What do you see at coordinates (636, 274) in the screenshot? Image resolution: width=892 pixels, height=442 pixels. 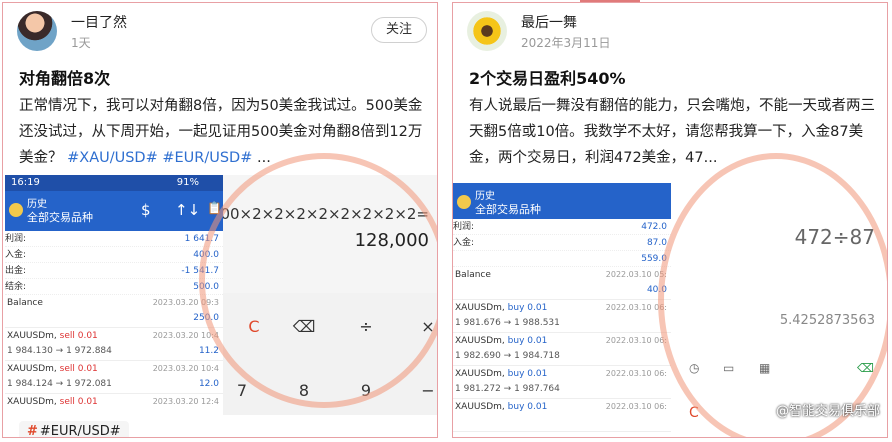 I see `balance-time: 2022.03.10 05:` at bounding box center [636, 274].